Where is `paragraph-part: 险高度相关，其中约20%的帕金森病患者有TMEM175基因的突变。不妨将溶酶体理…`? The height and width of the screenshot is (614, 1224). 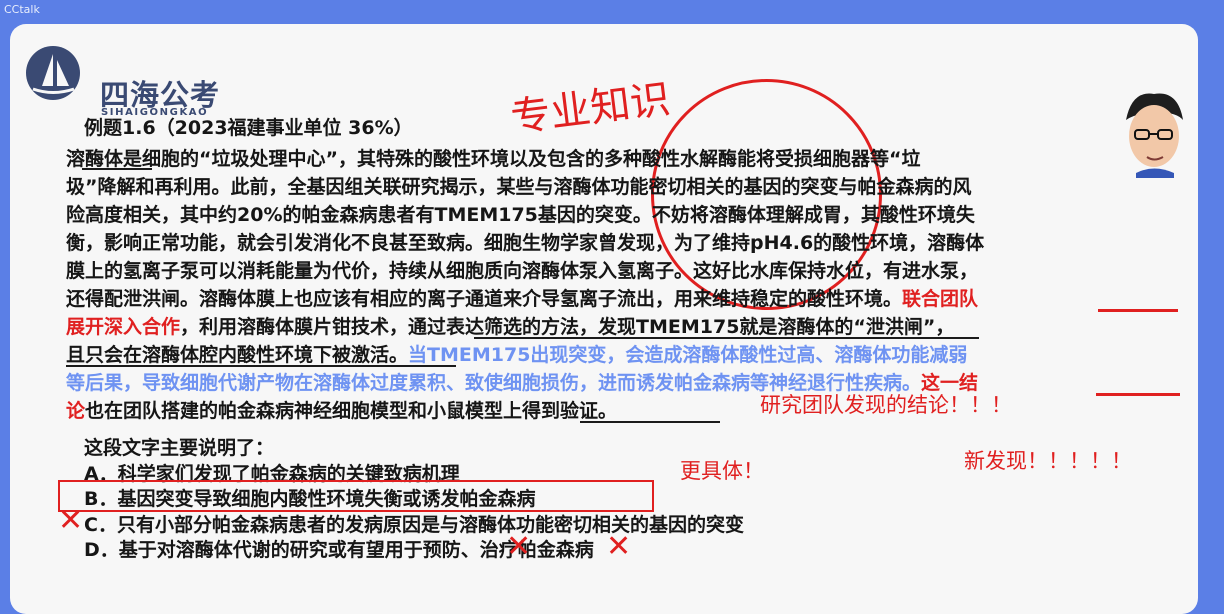
paragraph-part: 险高度相关，其中约20%的帕金森病患者有TMEM175基因的突变。不妨将溶酶体理… is located at coordinates (520, 215).